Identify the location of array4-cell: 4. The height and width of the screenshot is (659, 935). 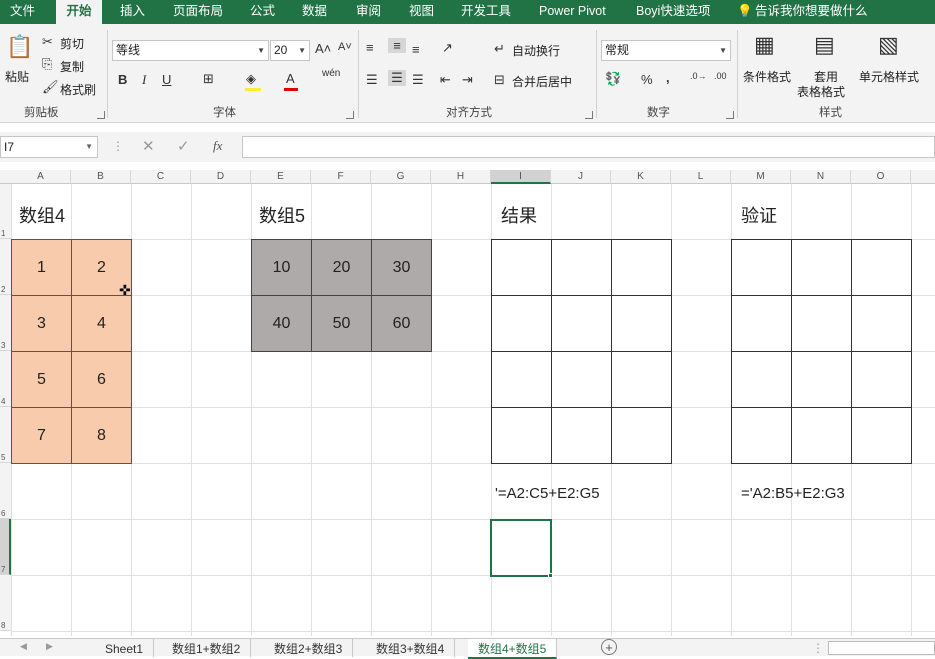
(101, 323).